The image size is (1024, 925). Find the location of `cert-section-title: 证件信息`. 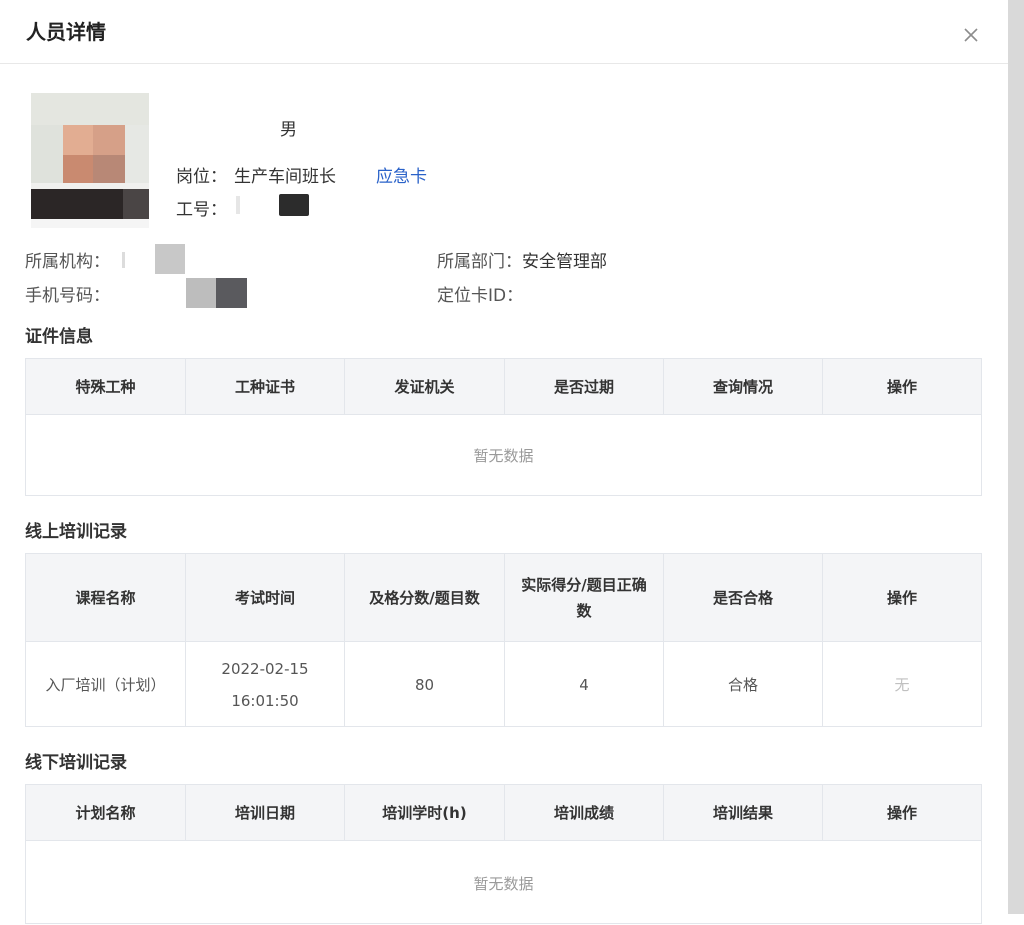

cert-section-title: 证件信息 is located at coordinates (59, 337).